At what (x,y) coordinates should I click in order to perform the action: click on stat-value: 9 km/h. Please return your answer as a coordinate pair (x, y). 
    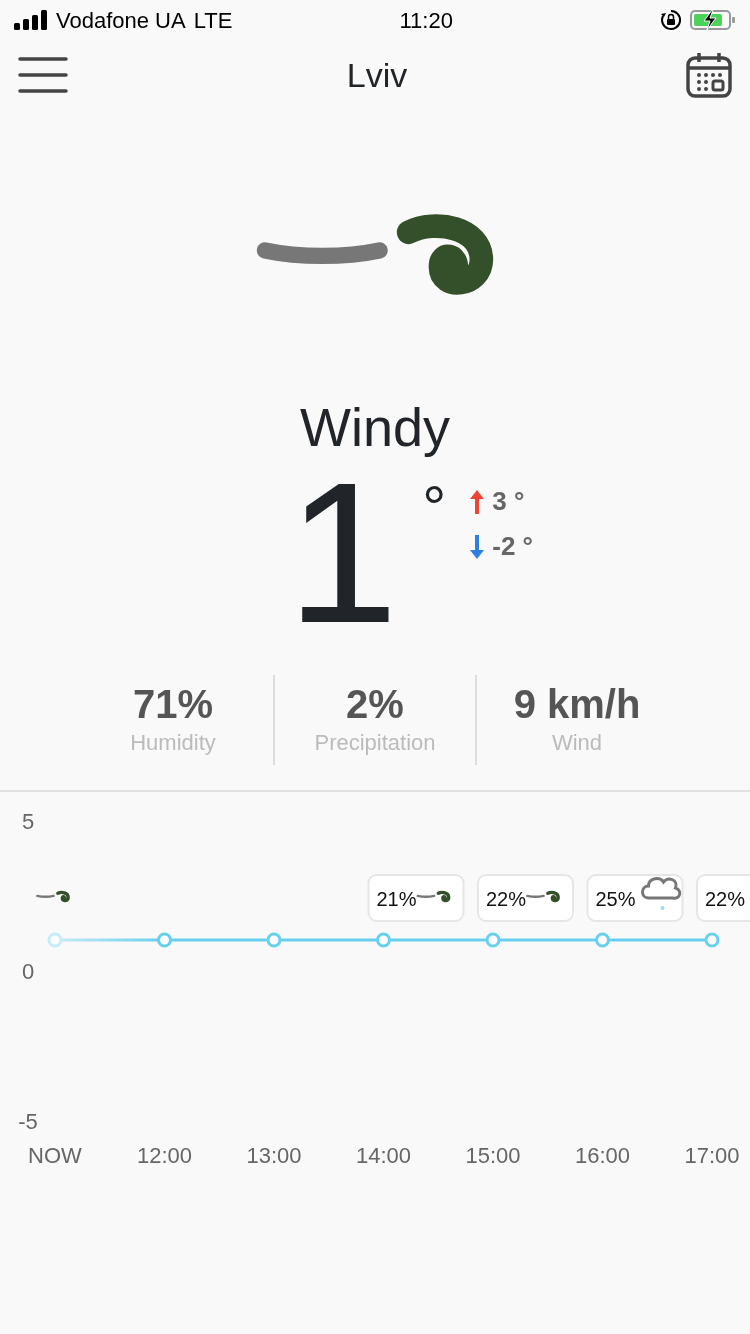
    Looking at the image, I should click on (577, 703).